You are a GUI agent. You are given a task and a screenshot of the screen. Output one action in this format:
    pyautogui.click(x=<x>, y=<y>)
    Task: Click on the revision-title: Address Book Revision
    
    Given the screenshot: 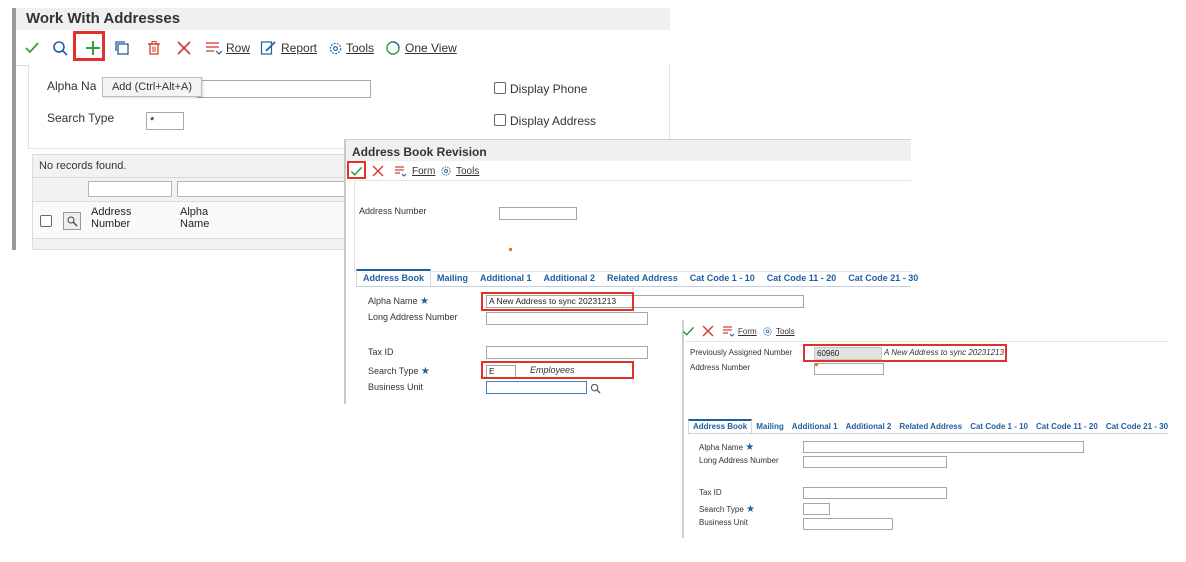 What is the action you would take?
    pyautogui.click(x=628, y=150)
    